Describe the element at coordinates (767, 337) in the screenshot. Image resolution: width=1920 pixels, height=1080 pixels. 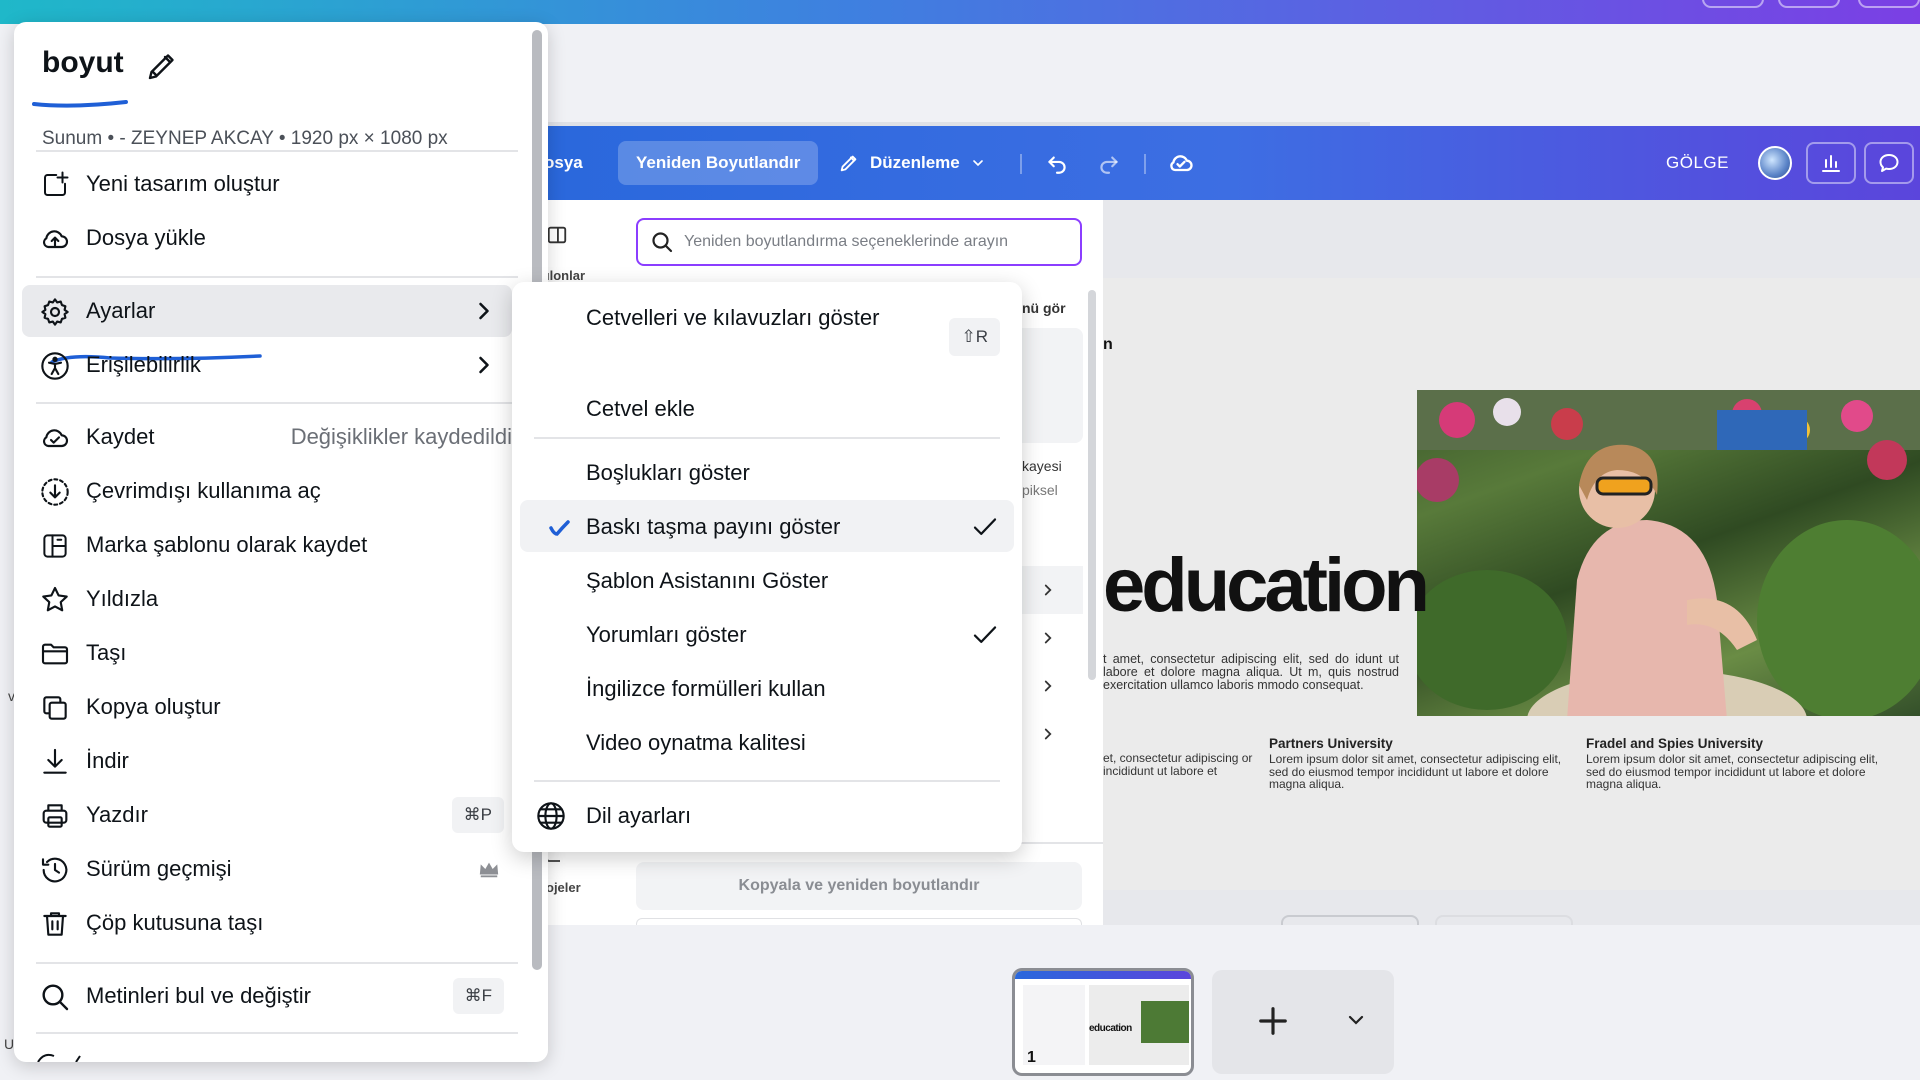
I see `submenu-item-rulers: Cetvelleri ve kılavuzları göster ⇧R` at that location.